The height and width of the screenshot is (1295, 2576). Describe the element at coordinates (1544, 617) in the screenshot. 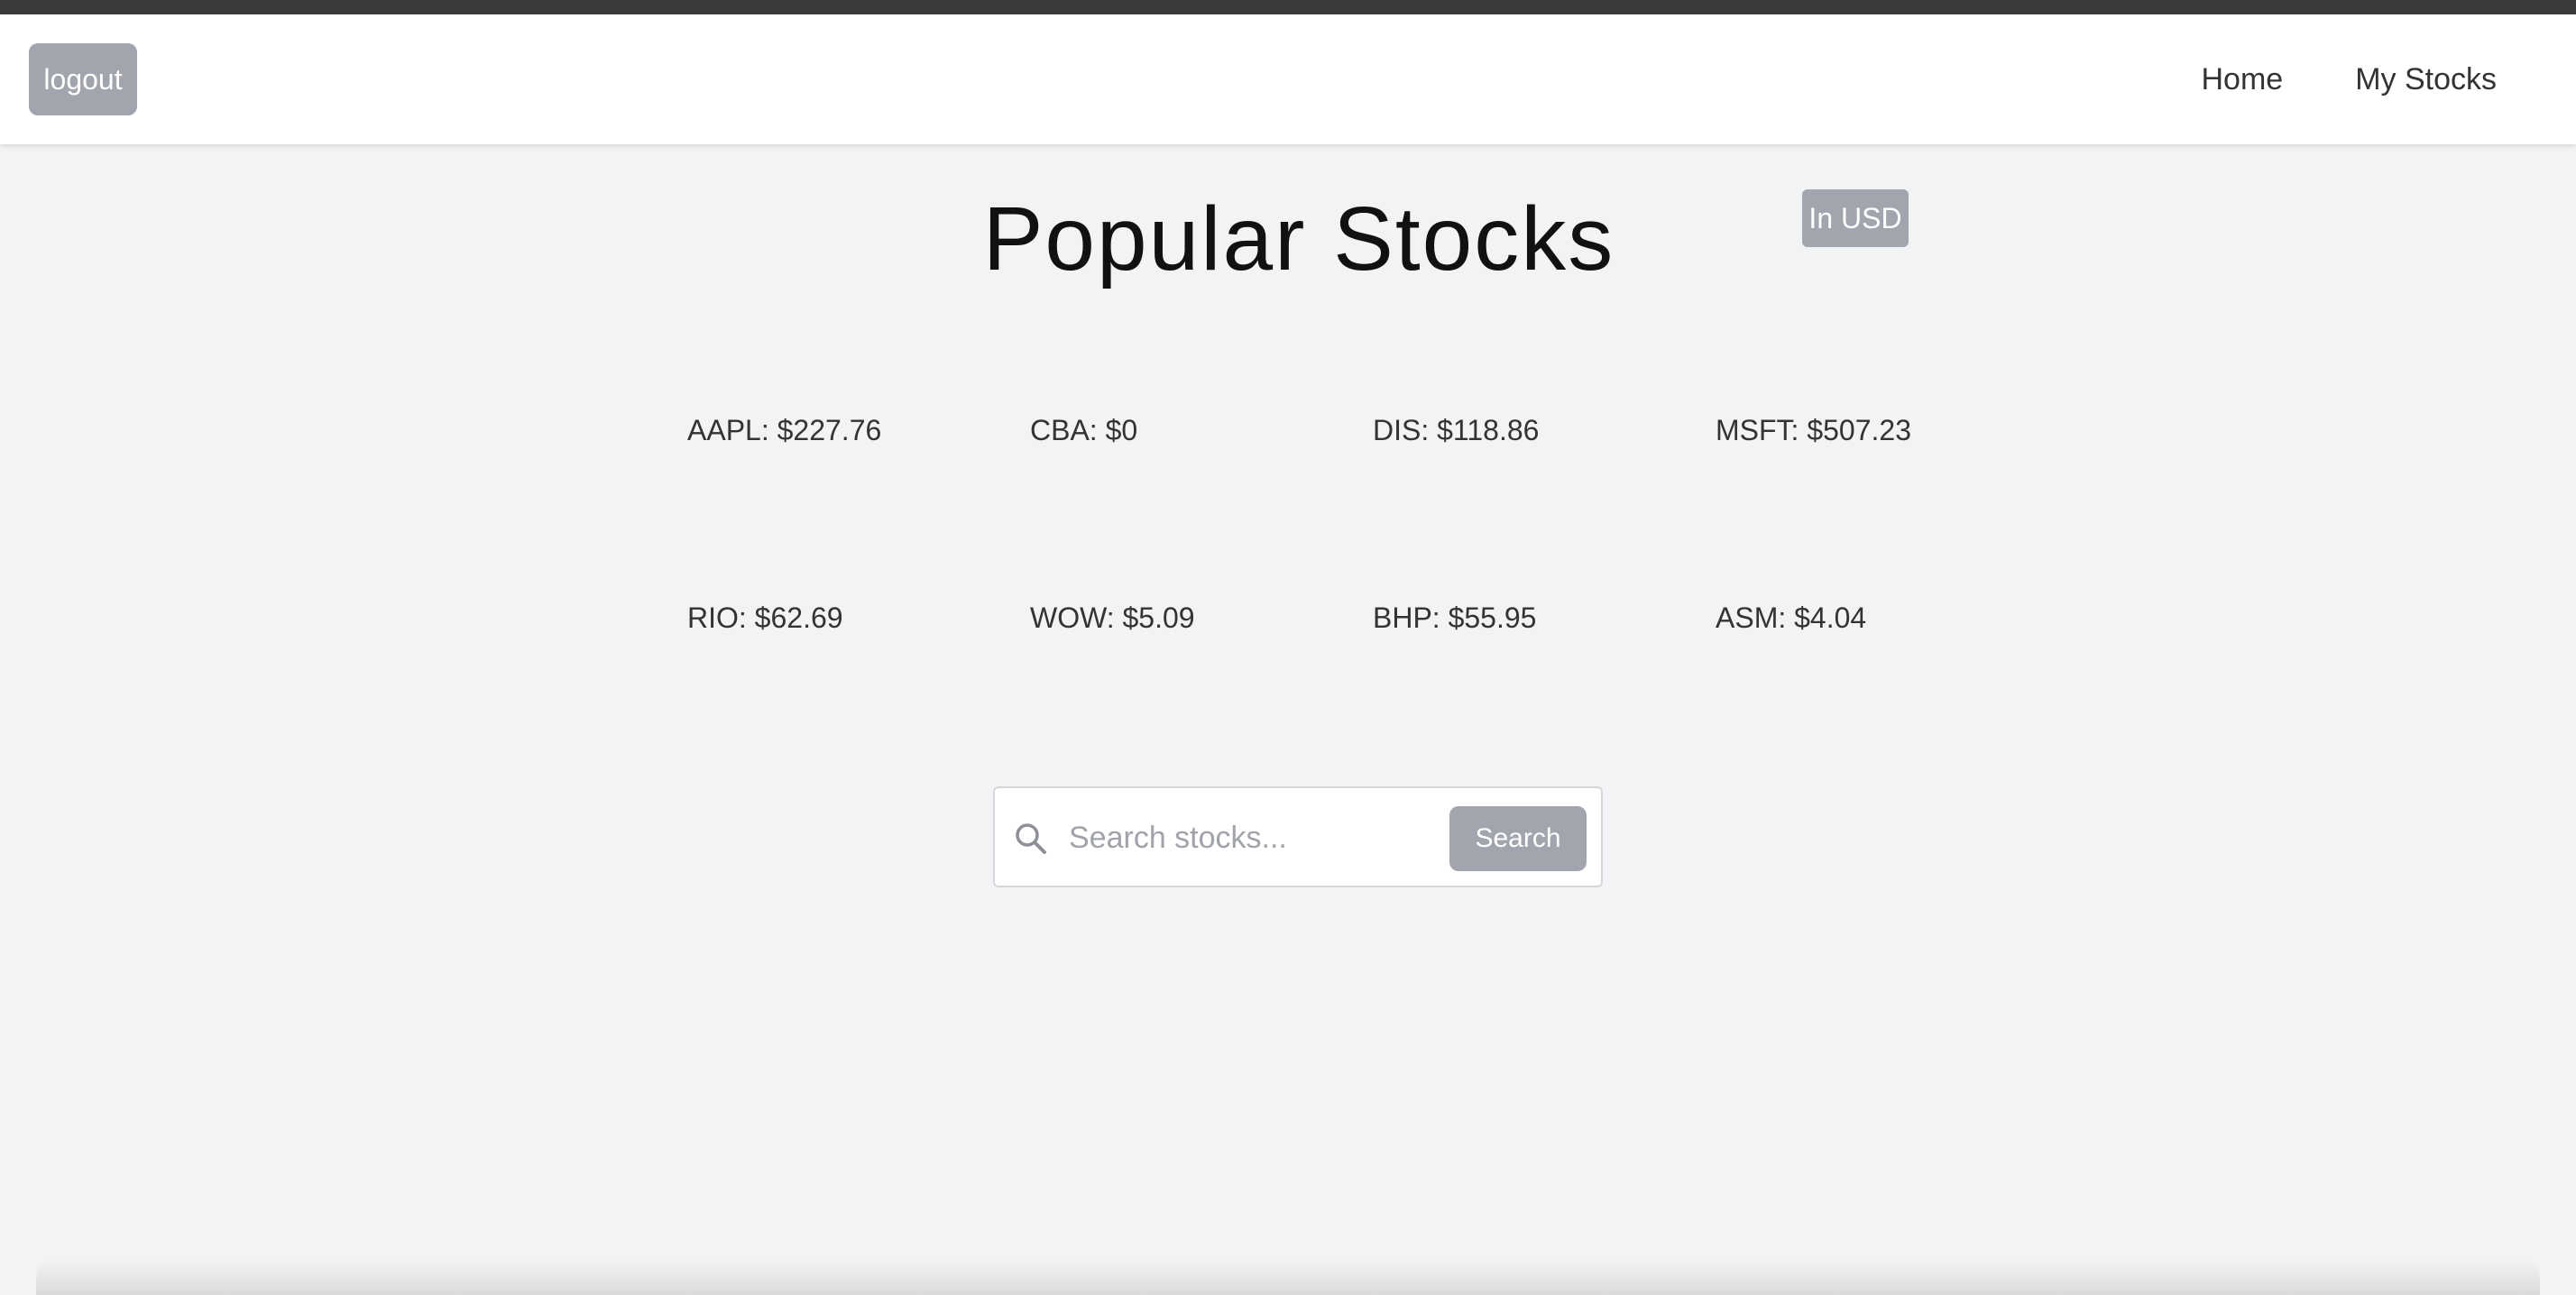

I see `stock-item-bhp: BHP: $55.95` at that location.